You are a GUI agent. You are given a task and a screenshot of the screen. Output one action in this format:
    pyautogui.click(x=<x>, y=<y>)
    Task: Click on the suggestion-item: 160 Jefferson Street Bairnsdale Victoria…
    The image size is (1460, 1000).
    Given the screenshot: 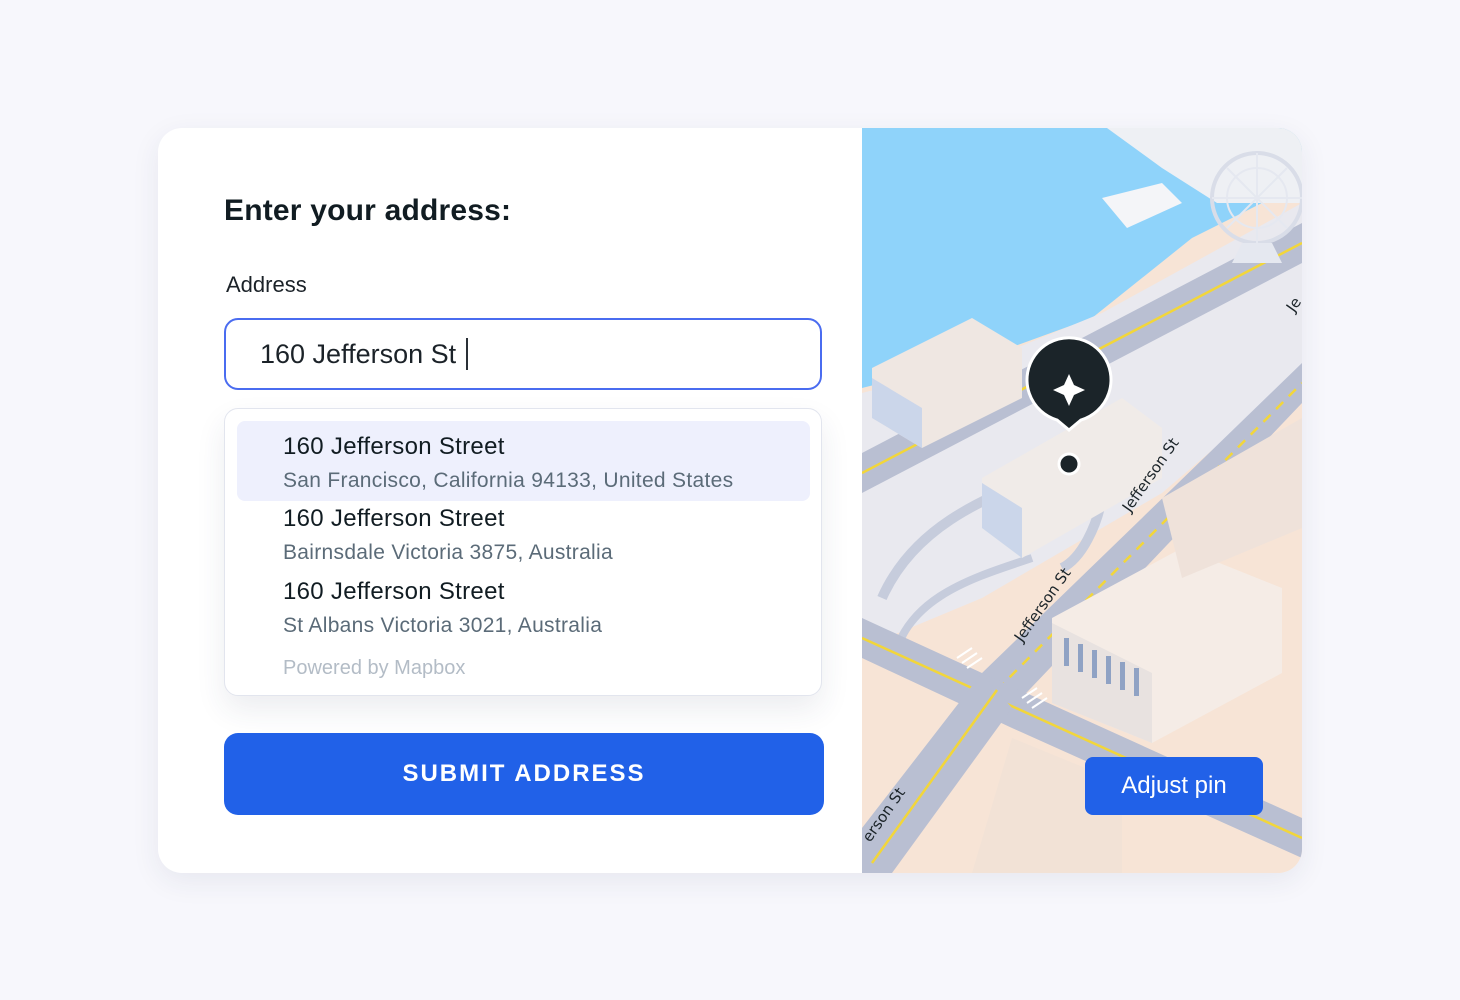 What is the action you would take?
    pyautogui.click(x=523, y=533)
    